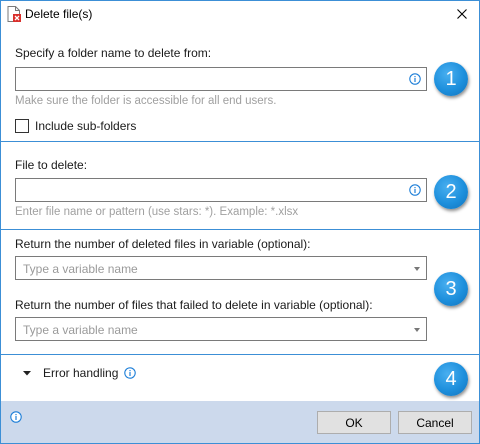 The height and width of the screenshot is (444, 480). Describe the element at coordinates (86, 126) in the screenshot. I see `include-subfolders-label: Include sub-folders` at that location.